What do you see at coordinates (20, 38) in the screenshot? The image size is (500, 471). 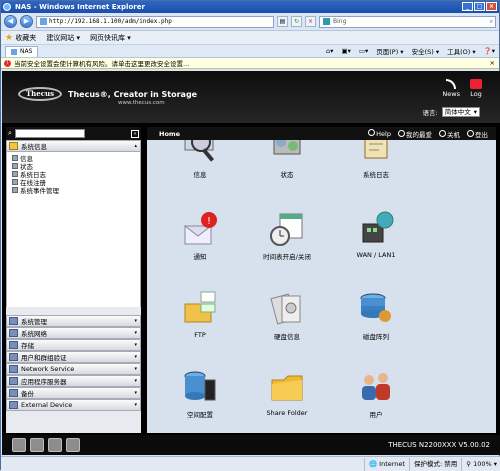 I see `favorites-button: ★ 收藏夹` at bounding box center [20, 38].